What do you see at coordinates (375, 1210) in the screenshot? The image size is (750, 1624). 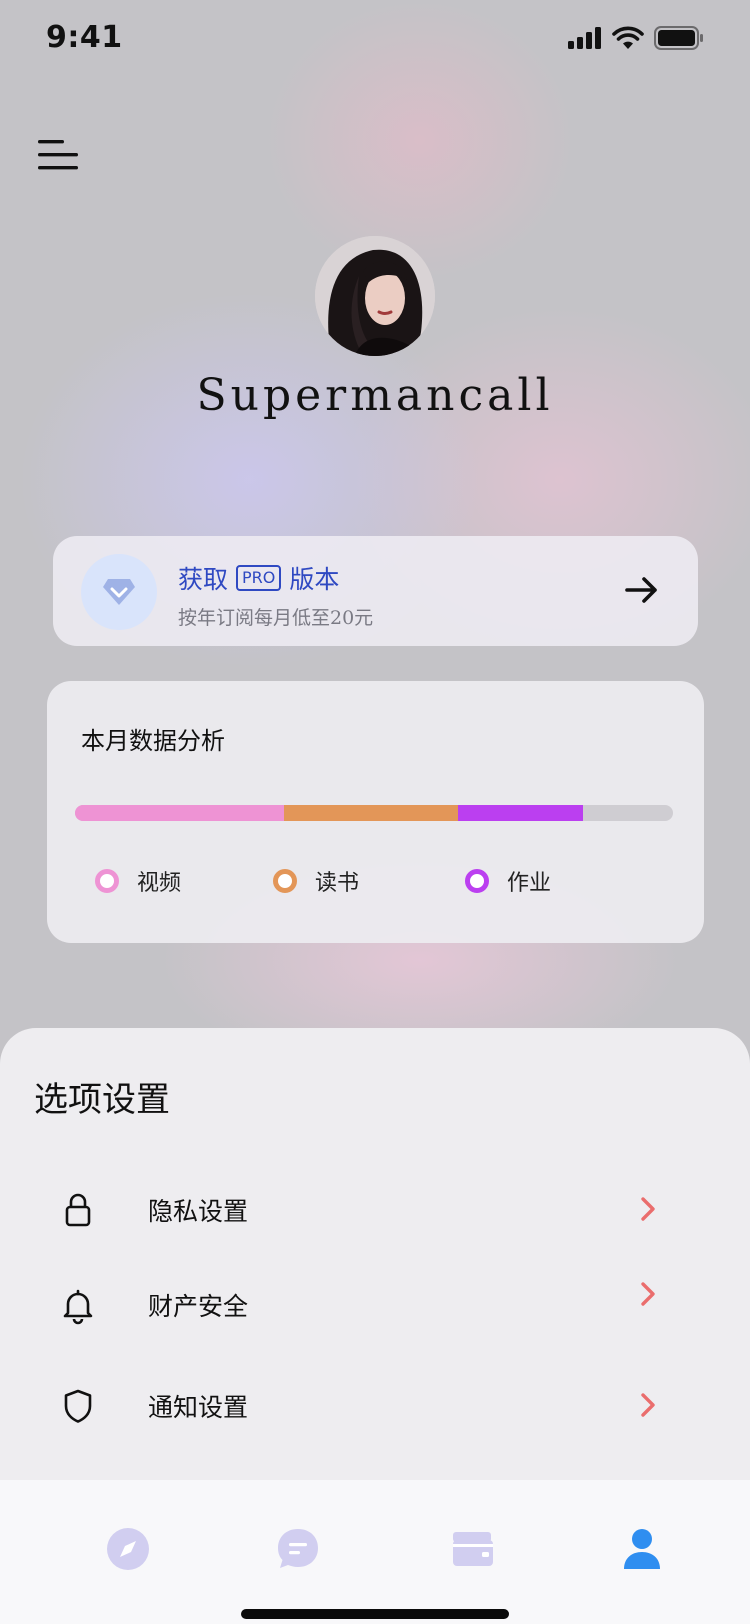 I see `setting-row-privacy: 隐私设置` at bounding box center [375, 1210].